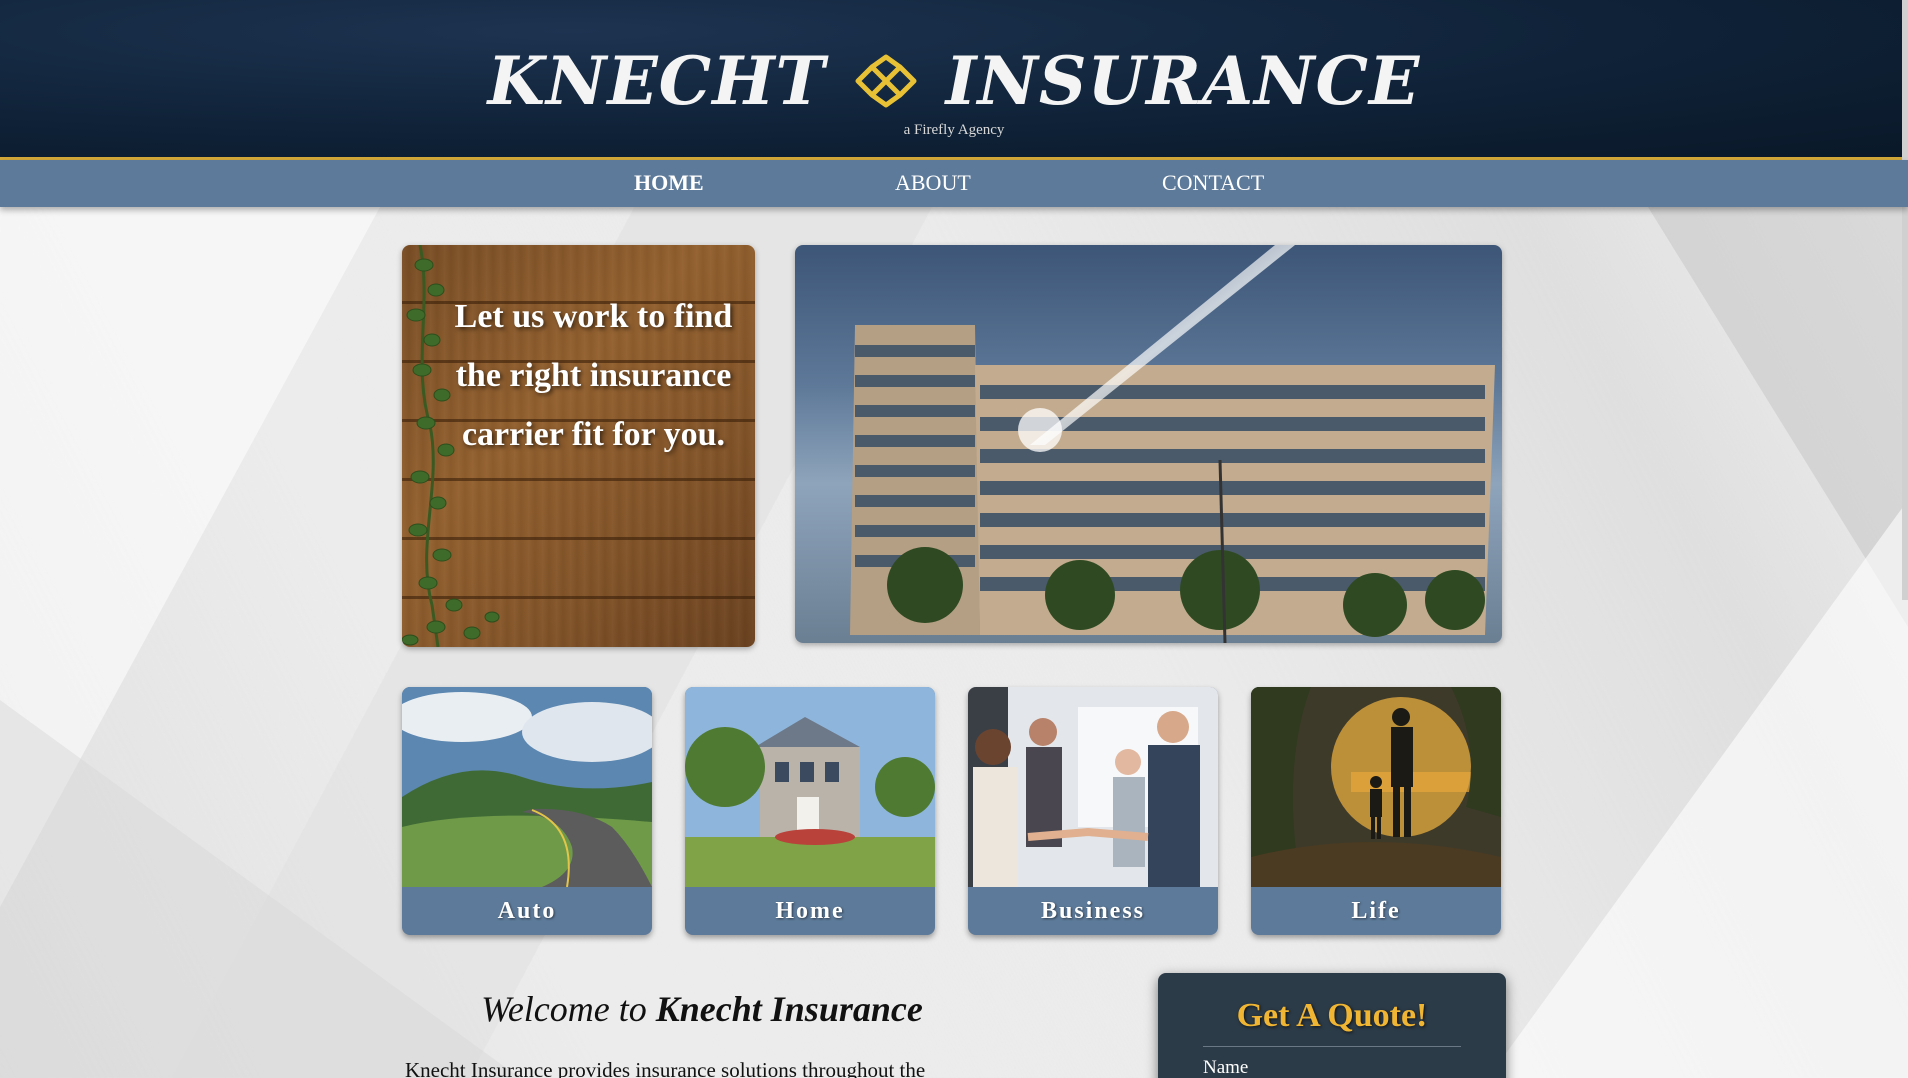 The width and height of the screenshot is (1908, 1078). What do you see at coordinates (669, 183) in the screenshot?
I see `nav-home-link: HOME` at bounding box center [669, 183].